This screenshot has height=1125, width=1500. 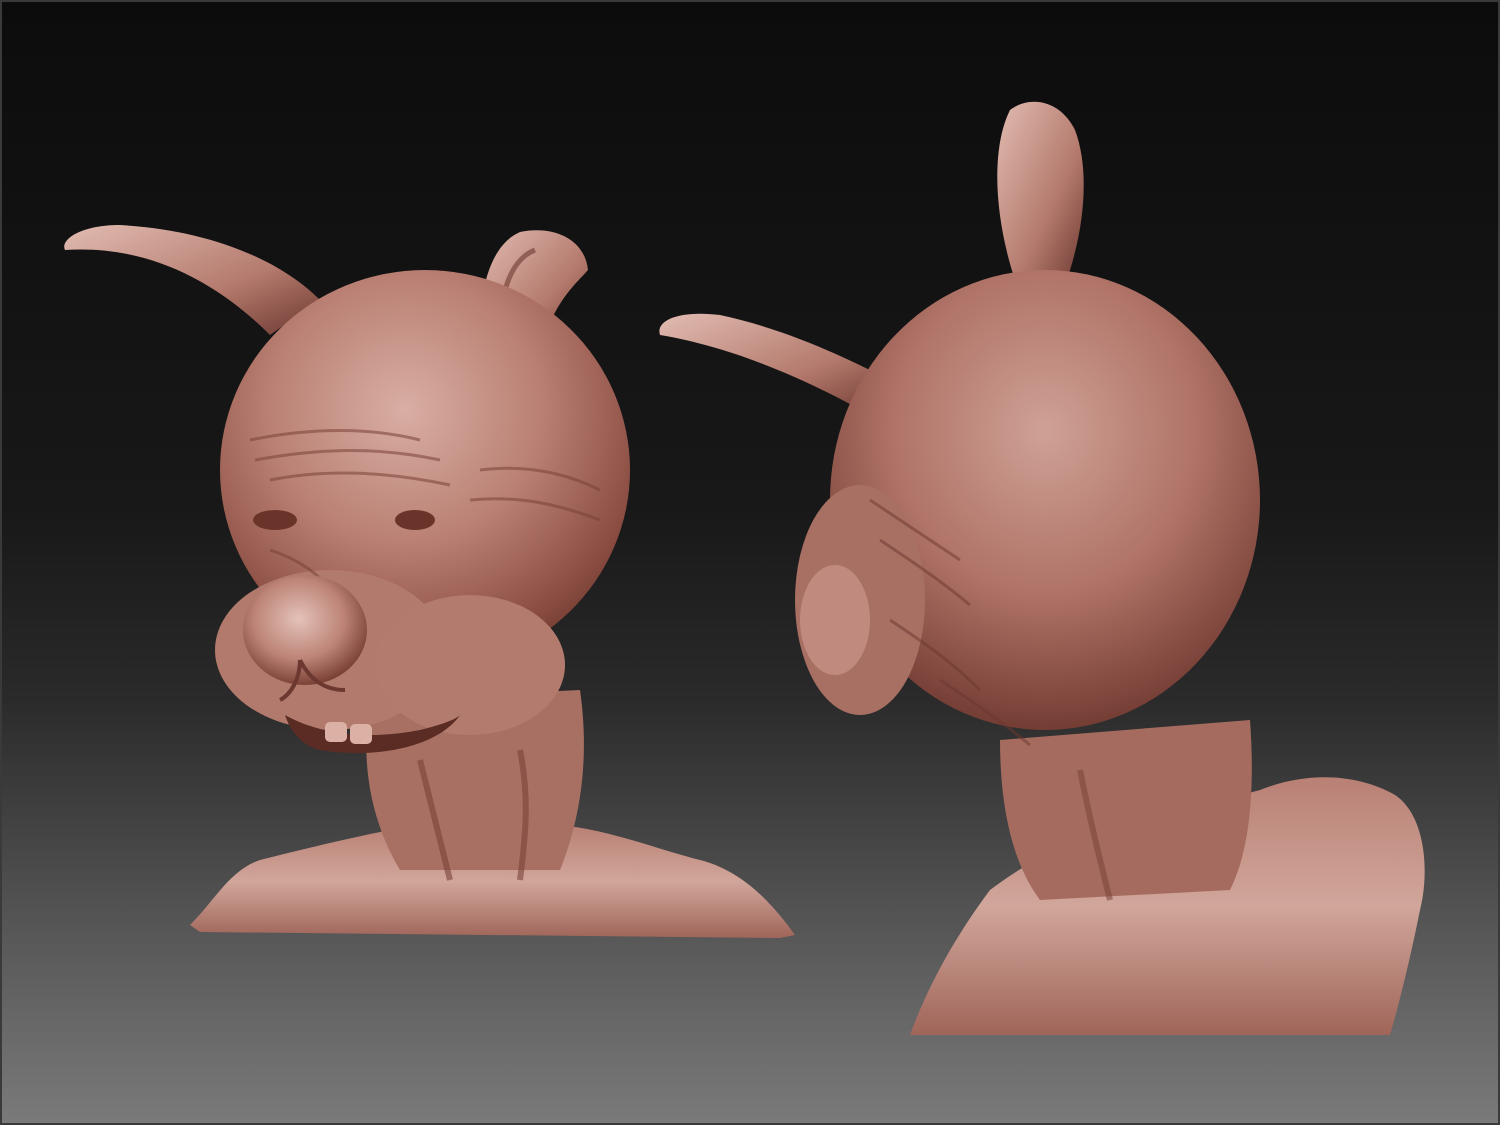 What do you see at coordinates (1126, 810) in the screenshot?
I see `back-neck` at bounding box center [1126, 810].